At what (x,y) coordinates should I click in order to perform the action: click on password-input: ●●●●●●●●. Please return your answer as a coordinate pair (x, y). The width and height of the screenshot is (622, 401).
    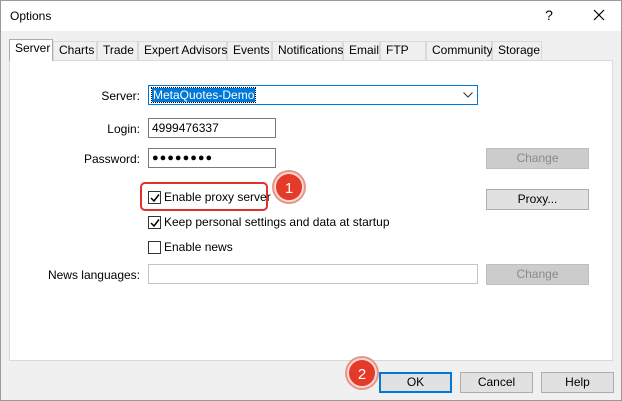
    Looking at the image, I should click on (212, 158).